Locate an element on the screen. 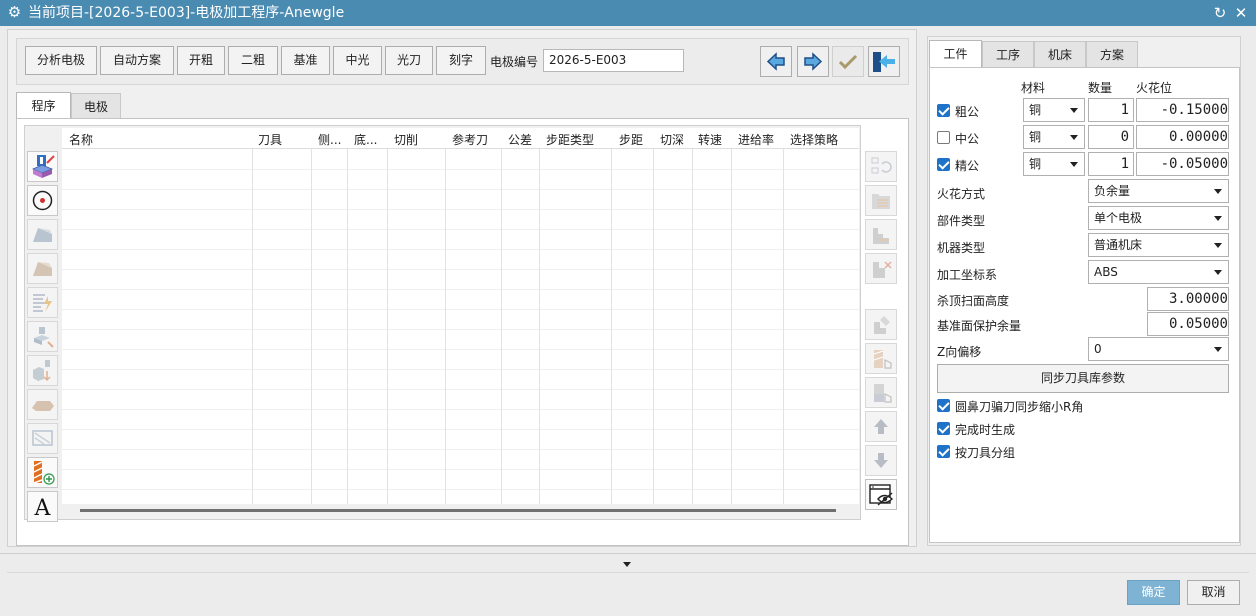 This screenshot has width=1256, height=616. z-offset-select: 0 is located at coordinates (1158, 349).